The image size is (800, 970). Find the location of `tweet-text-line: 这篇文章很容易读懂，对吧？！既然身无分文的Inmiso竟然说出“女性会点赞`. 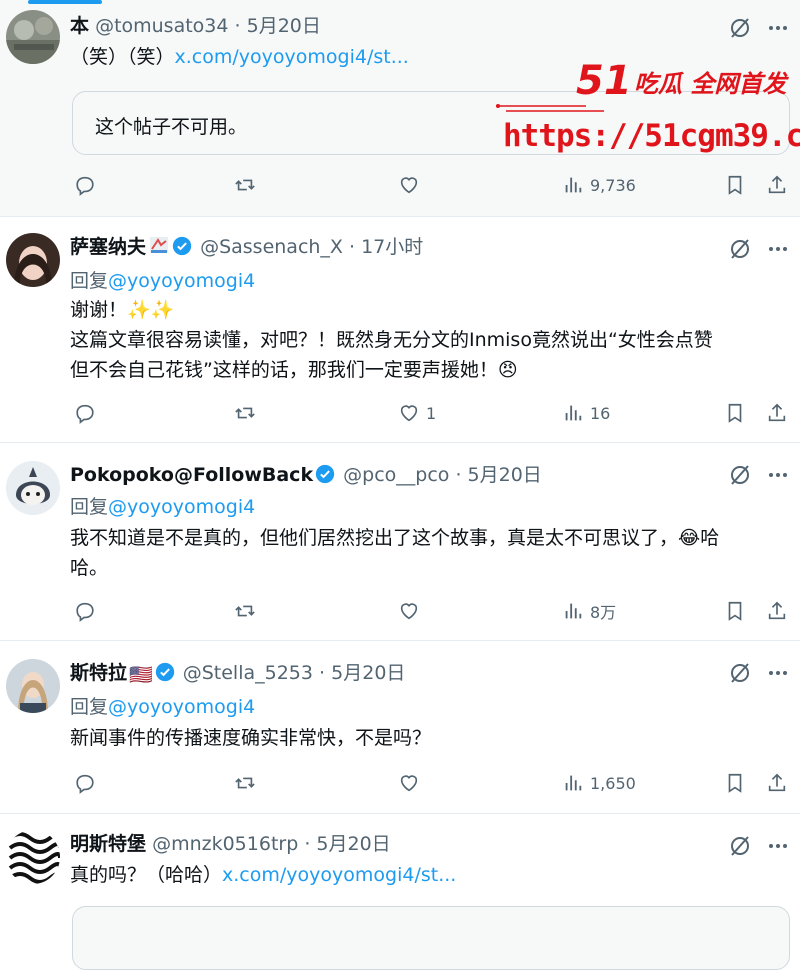

tweet-text-line: 这篇文章很容易读懂，对吧？！既然身无分文的Inmiso竟然说出“女性会点赞 is located at coordinates (391, 340).